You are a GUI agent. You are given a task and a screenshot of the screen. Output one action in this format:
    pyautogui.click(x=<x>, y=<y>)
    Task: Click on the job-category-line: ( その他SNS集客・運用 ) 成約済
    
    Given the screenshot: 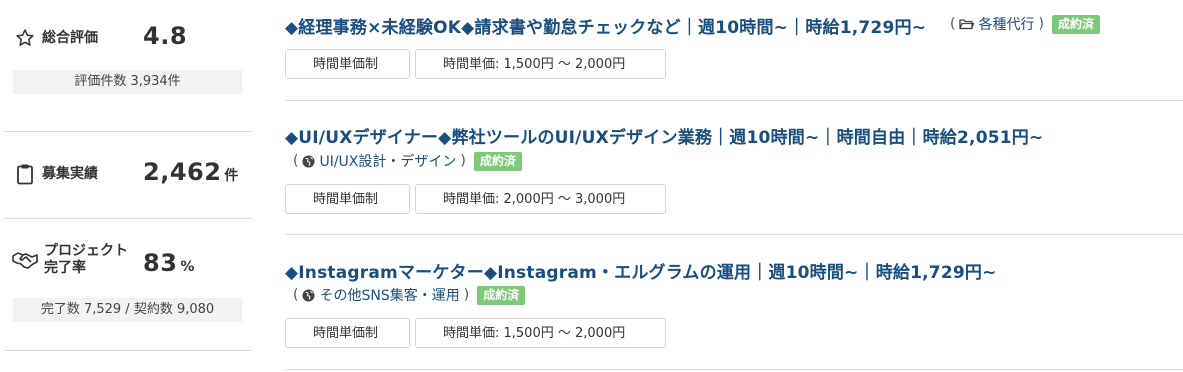 What is the action you would take?
    pyautogui.click(x=409, y=295)
    